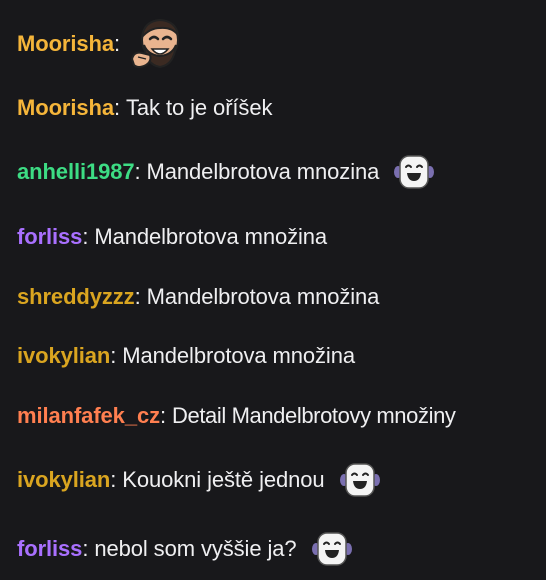 This screenshot has width=546, height=580. I want to click on chat-message: forliss : nebol som vyššie ja?, so click(185, 549).